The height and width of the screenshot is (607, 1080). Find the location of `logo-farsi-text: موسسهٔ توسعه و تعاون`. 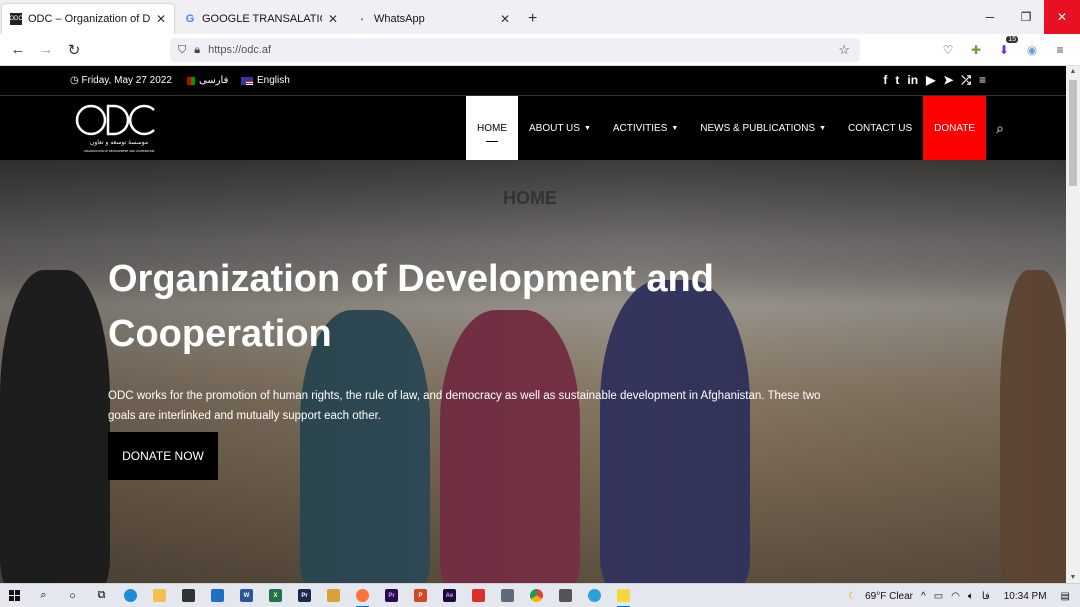

logo-farsi-text: موسسهٔ توسعه و تعاون is located at coordinates (119, 142).